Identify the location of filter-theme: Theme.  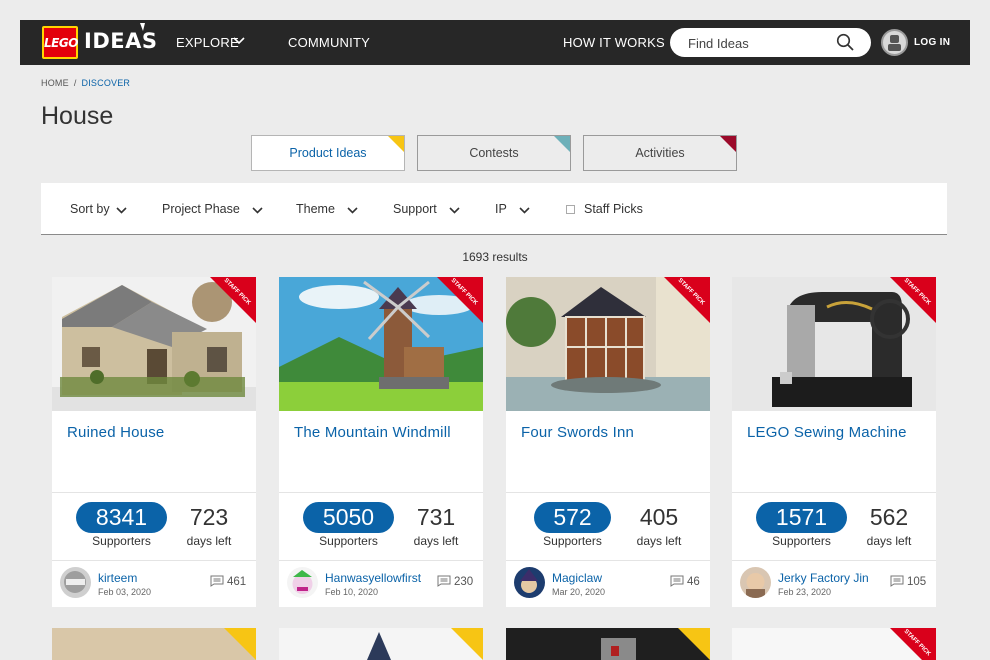
(327, 209).